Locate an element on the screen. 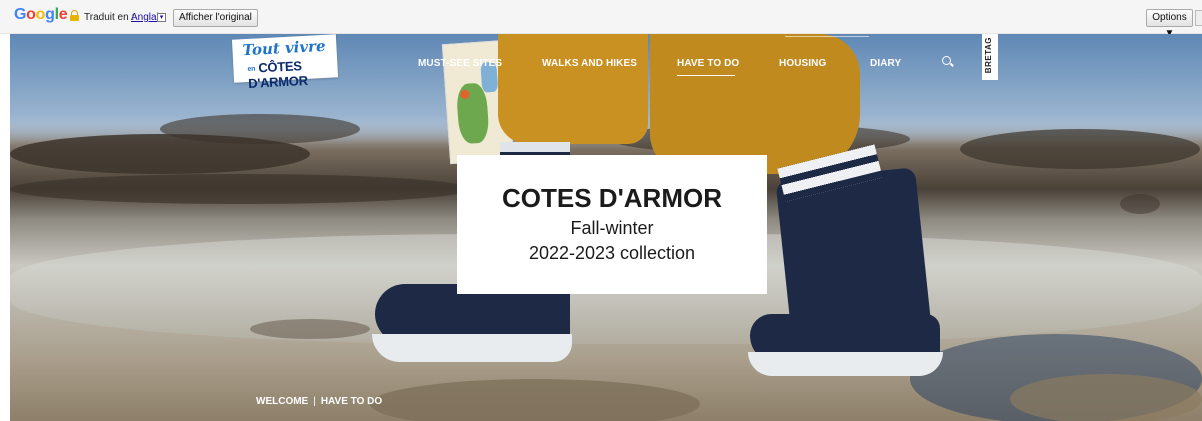 The image size is (1202, 421). region-tab-label: BRETAG is located at coordinates (988, 55).